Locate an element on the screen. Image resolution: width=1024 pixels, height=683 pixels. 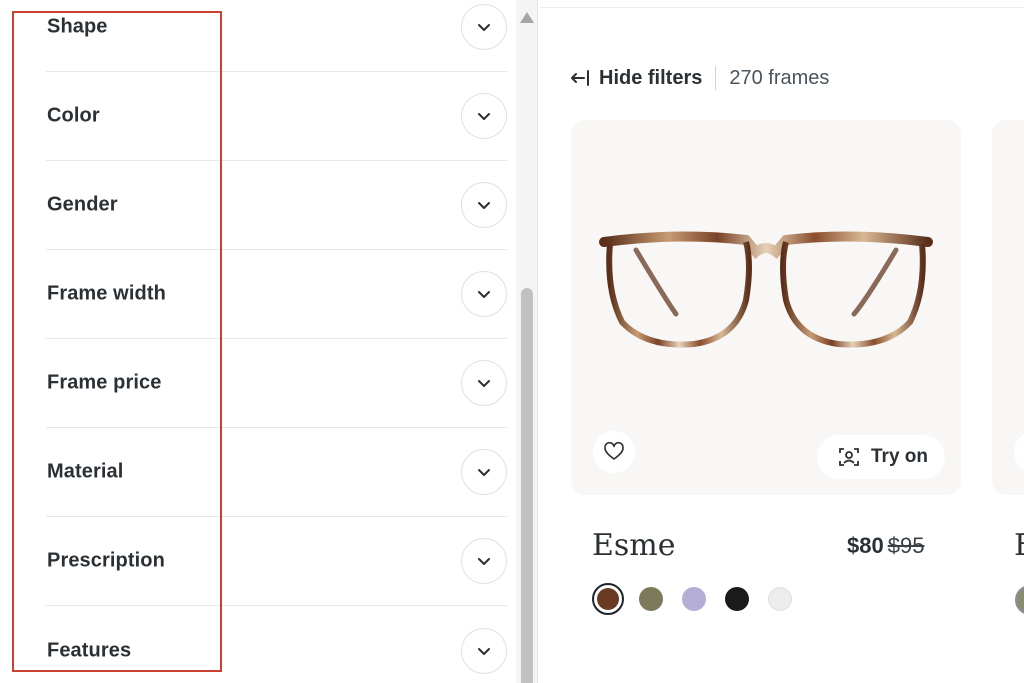
expand-color-button is located at coordinates (484, 116).